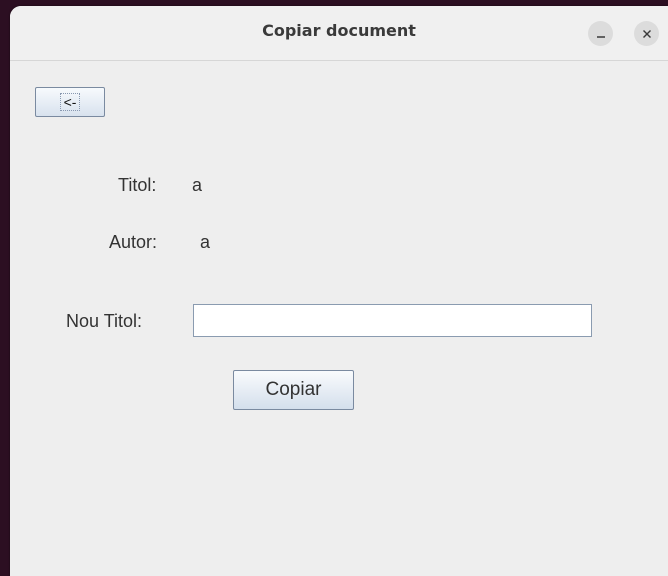 The image size is (668, 576). What do you see at coordinates (293, 390) in the screenshot?
I see `copy-button: Copiar` at bounding box center [293, 390].